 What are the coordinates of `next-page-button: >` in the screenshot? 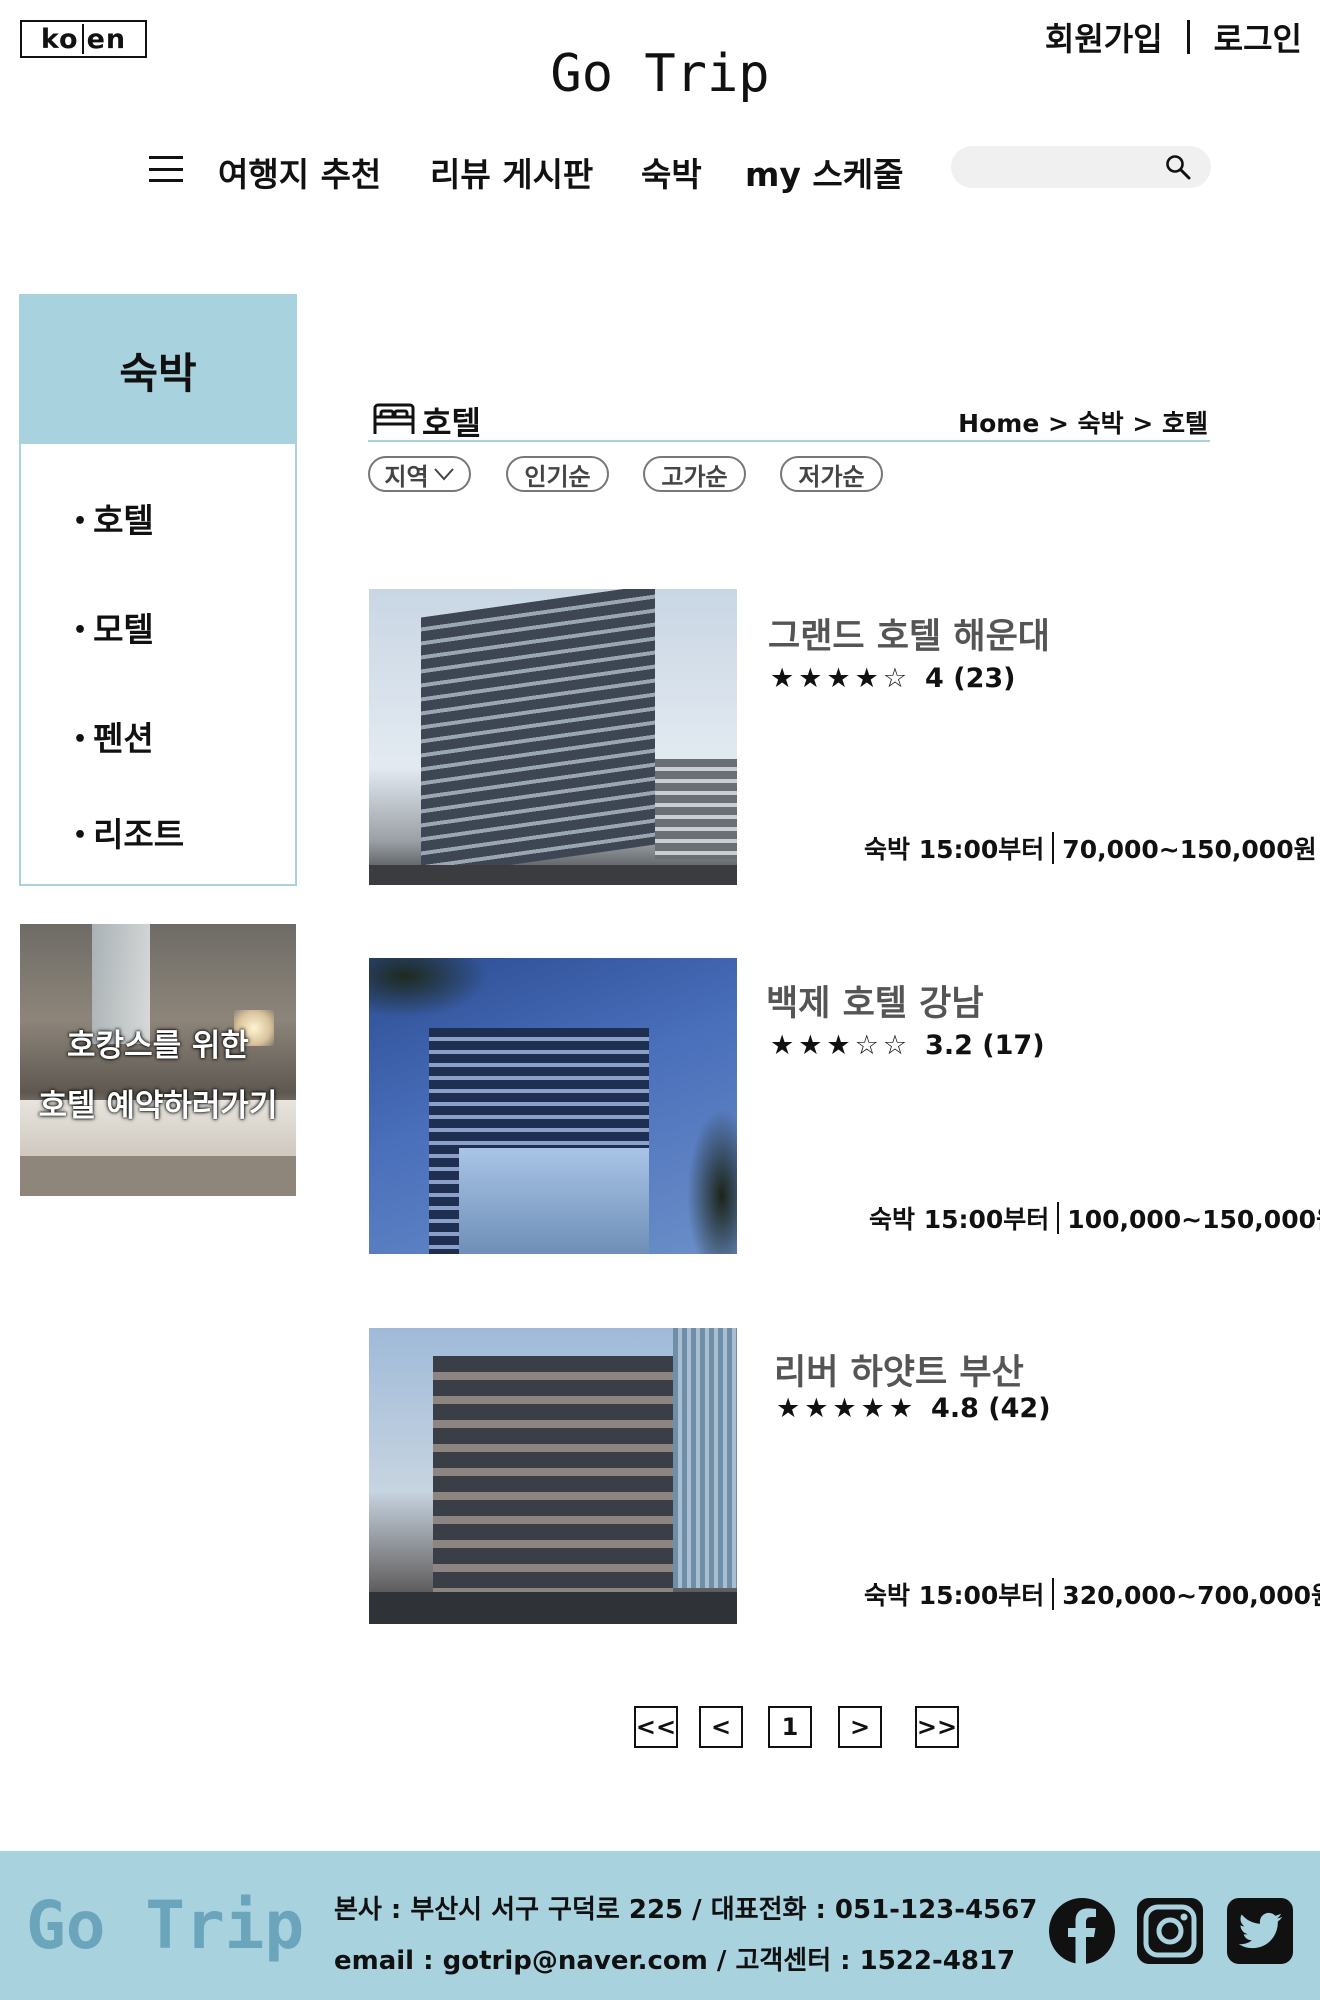 It's located at (860, 1727).